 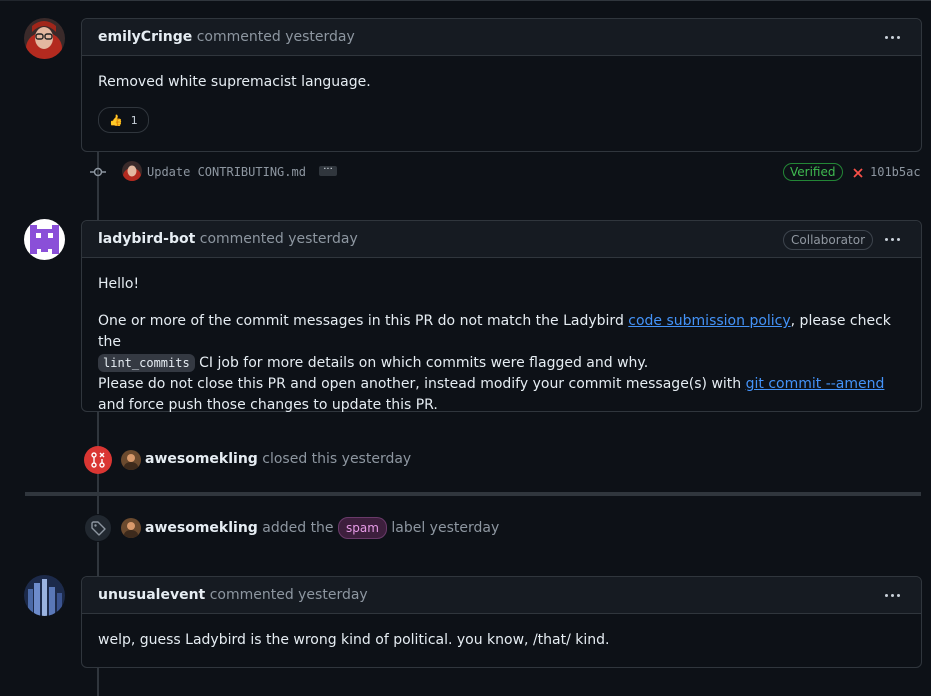 I want to click on commit-message: Update CONTRIBUTING.md, so click(x=226, y=172).